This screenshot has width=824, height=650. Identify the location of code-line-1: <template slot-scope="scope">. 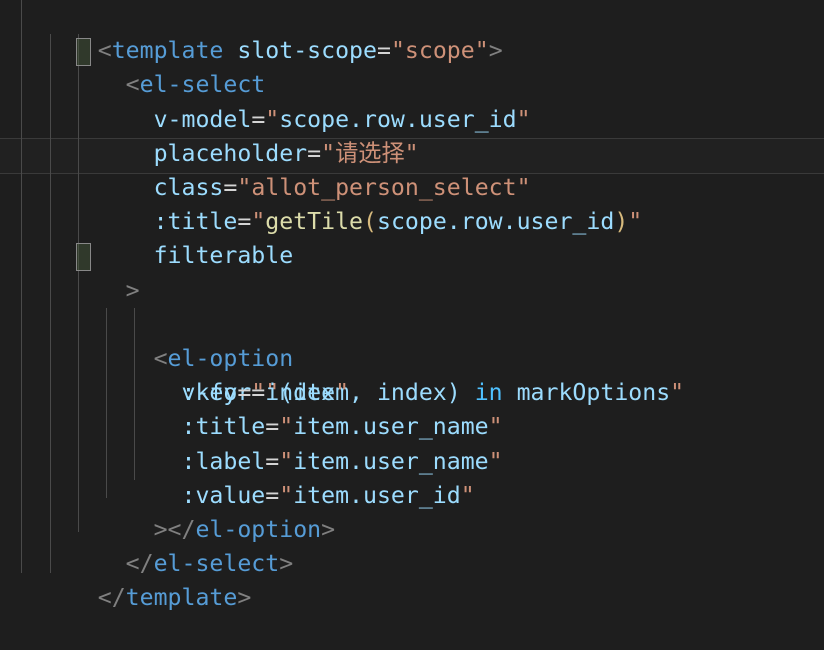
(412, 32).